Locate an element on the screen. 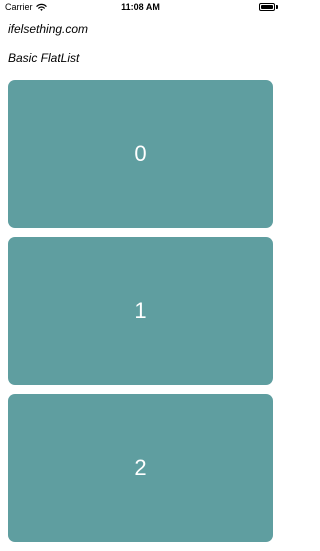  status-time: 11:08 AM is located at coordinates (140, 7).